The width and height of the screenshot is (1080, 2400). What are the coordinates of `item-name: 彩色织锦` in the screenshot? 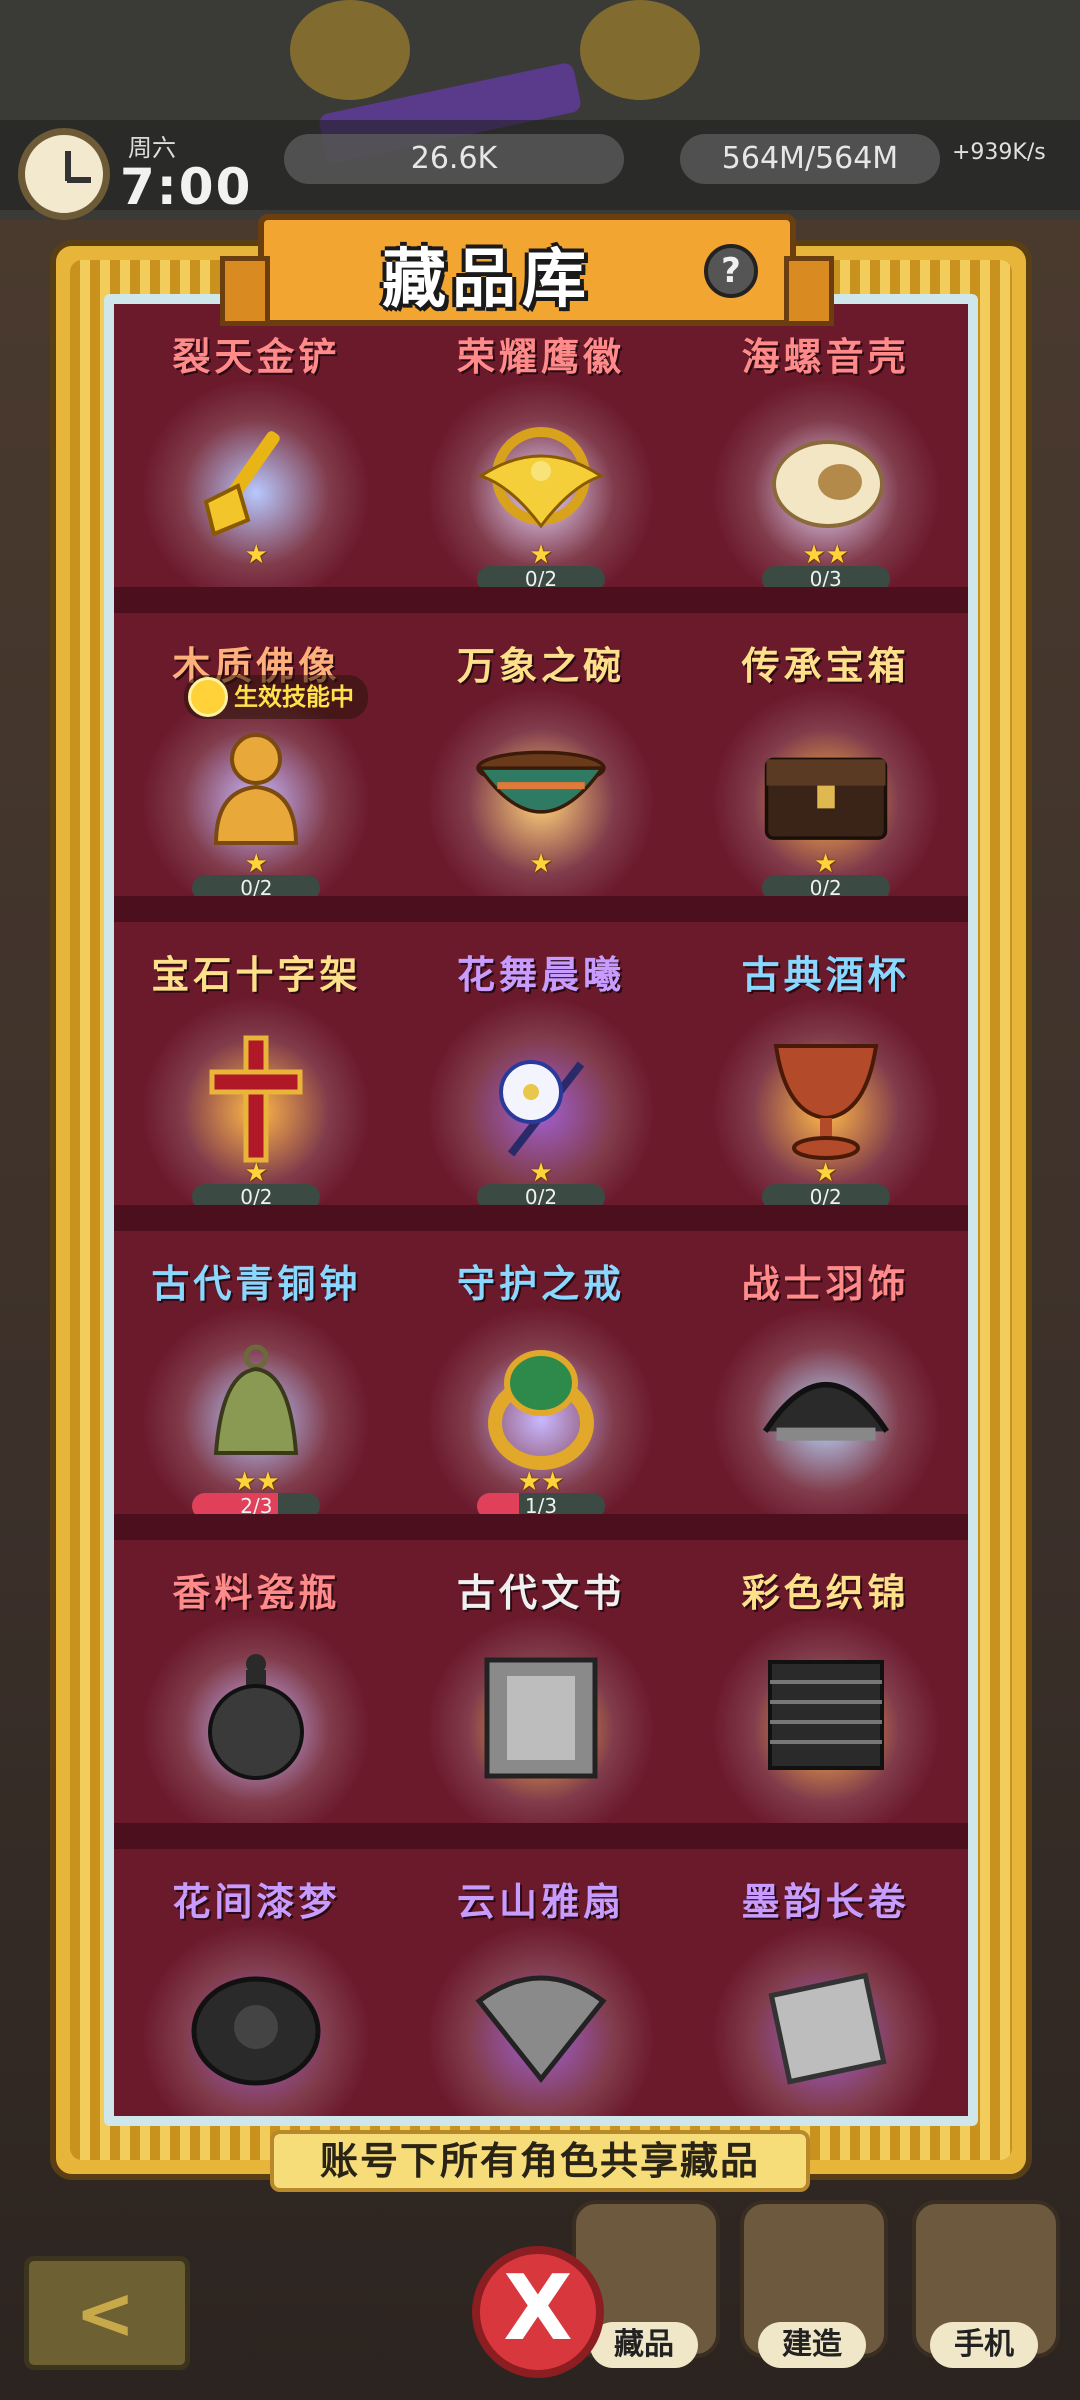 It's located at (825, 1593).